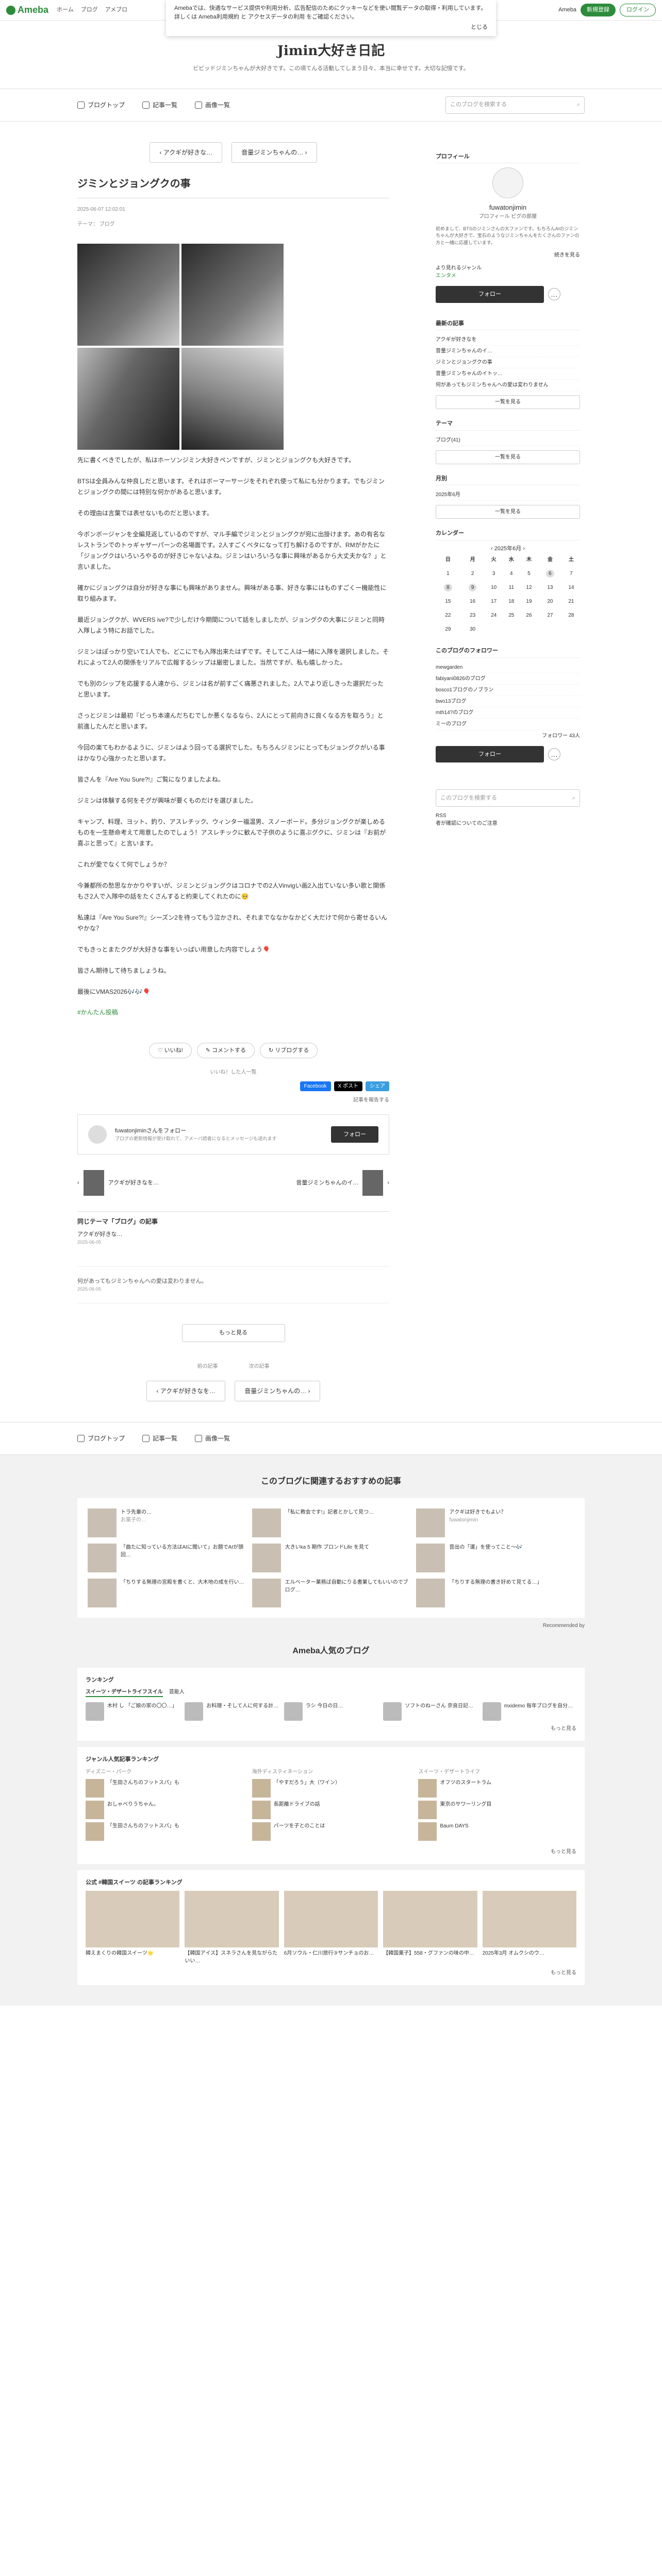 The width and height of the screenshot is (662, 2576). What do you see at coordinates (508, 385) in the screenshot?
I see `recent-item: 何があってもジミンちゃんへの愛は変わりません` at bounding box center [508, 385].